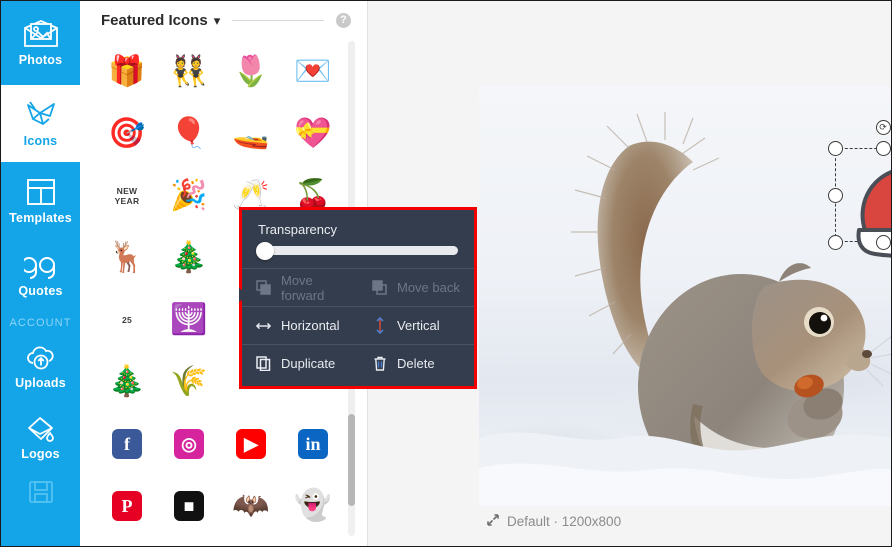 This screenshot has height=547, width=892. I want to click on gift-box-icon-glyph: 🎁, so click(127, 71).